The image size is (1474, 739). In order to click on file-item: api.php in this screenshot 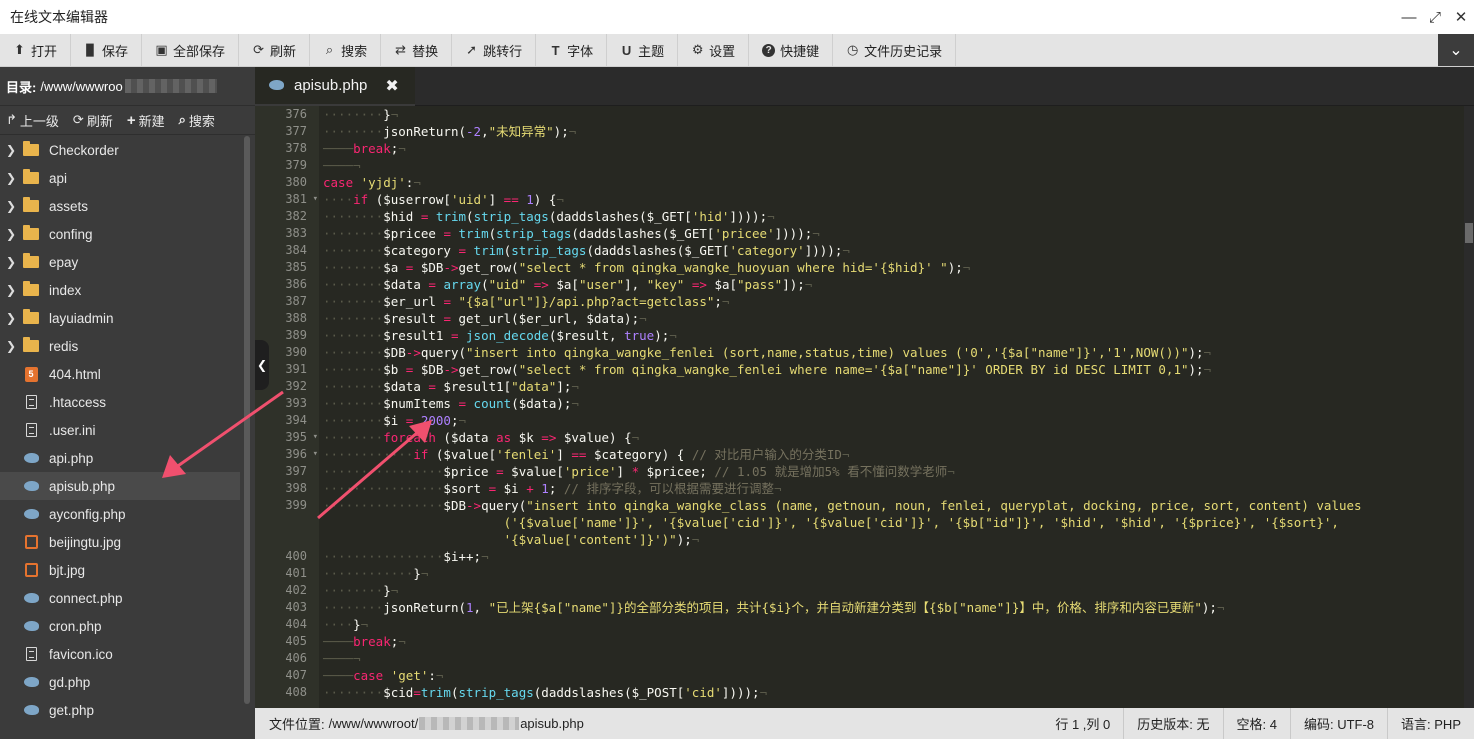, I will do `click(122, 458)`.